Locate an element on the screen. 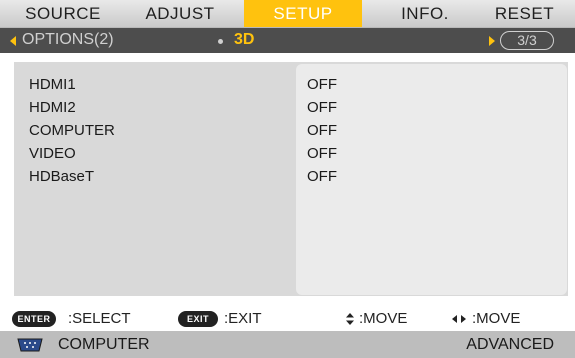  exit-key-icon: EXIT is located at coordinates (198, 319).